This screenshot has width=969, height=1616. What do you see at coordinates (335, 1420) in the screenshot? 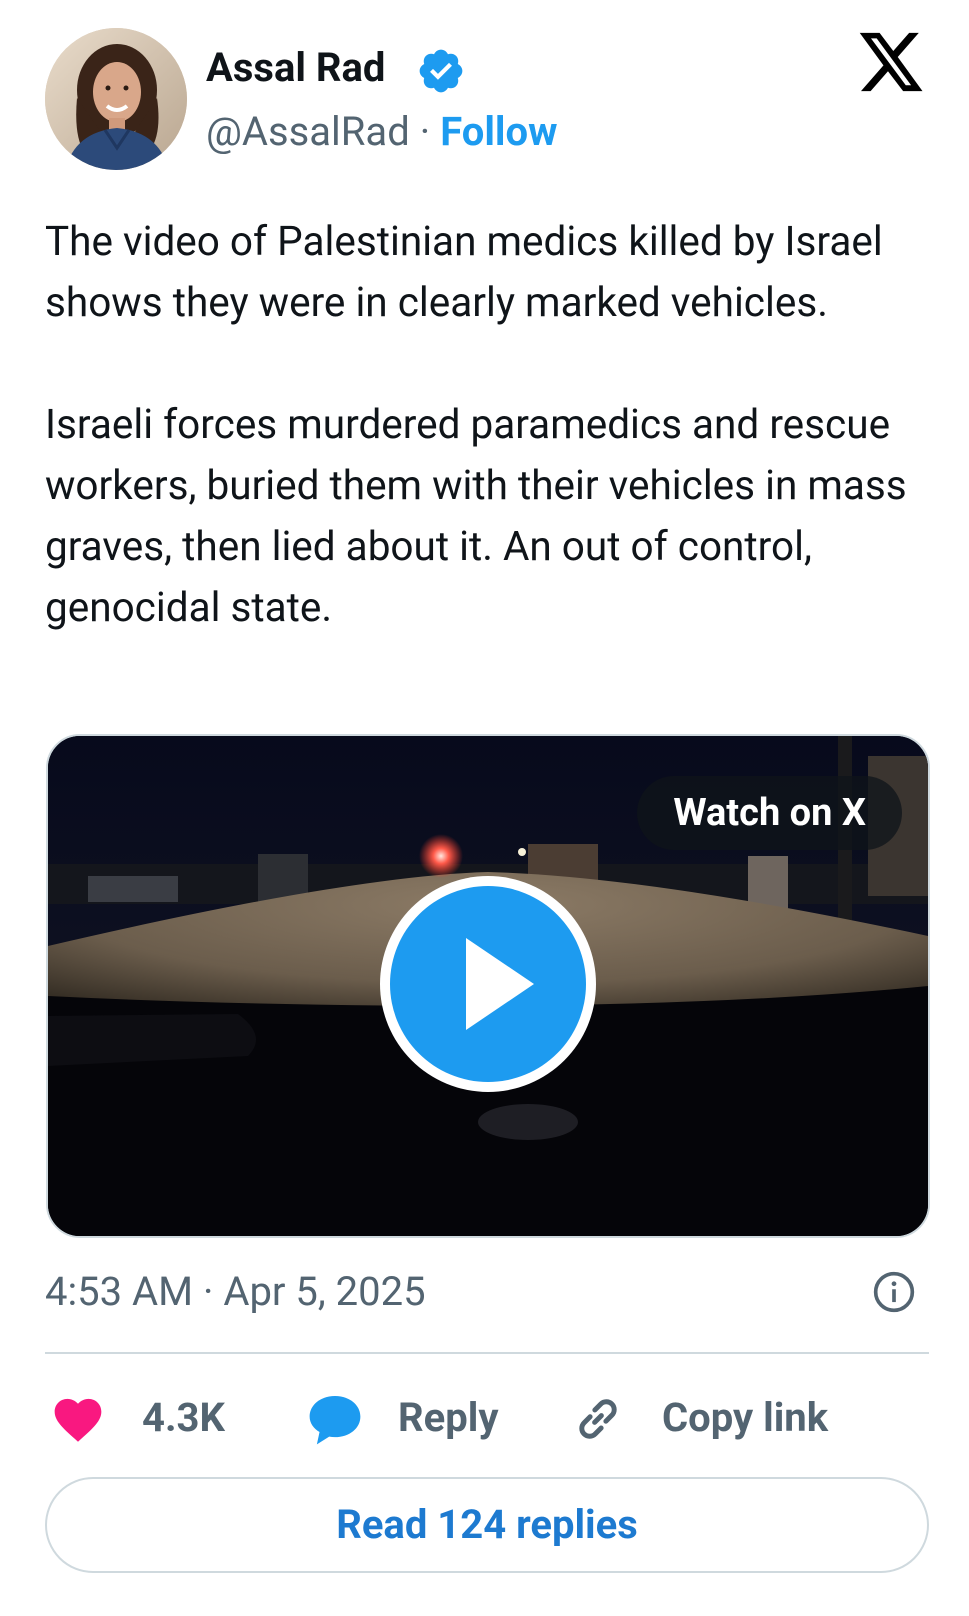
I see `reply-bubble-icon` at bounding box center [335, 1420].